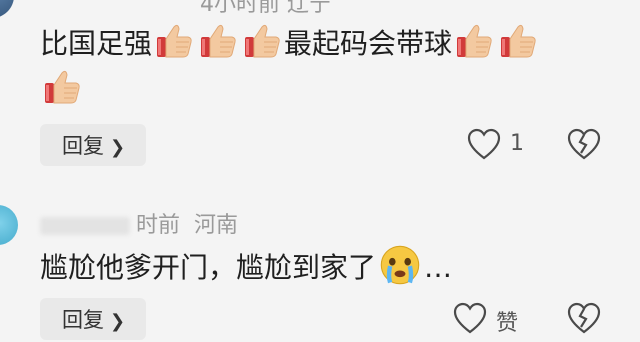 The height and width of the screenshot is (342, 640). I want to click on comment-location: 河南, so click(216, 225).